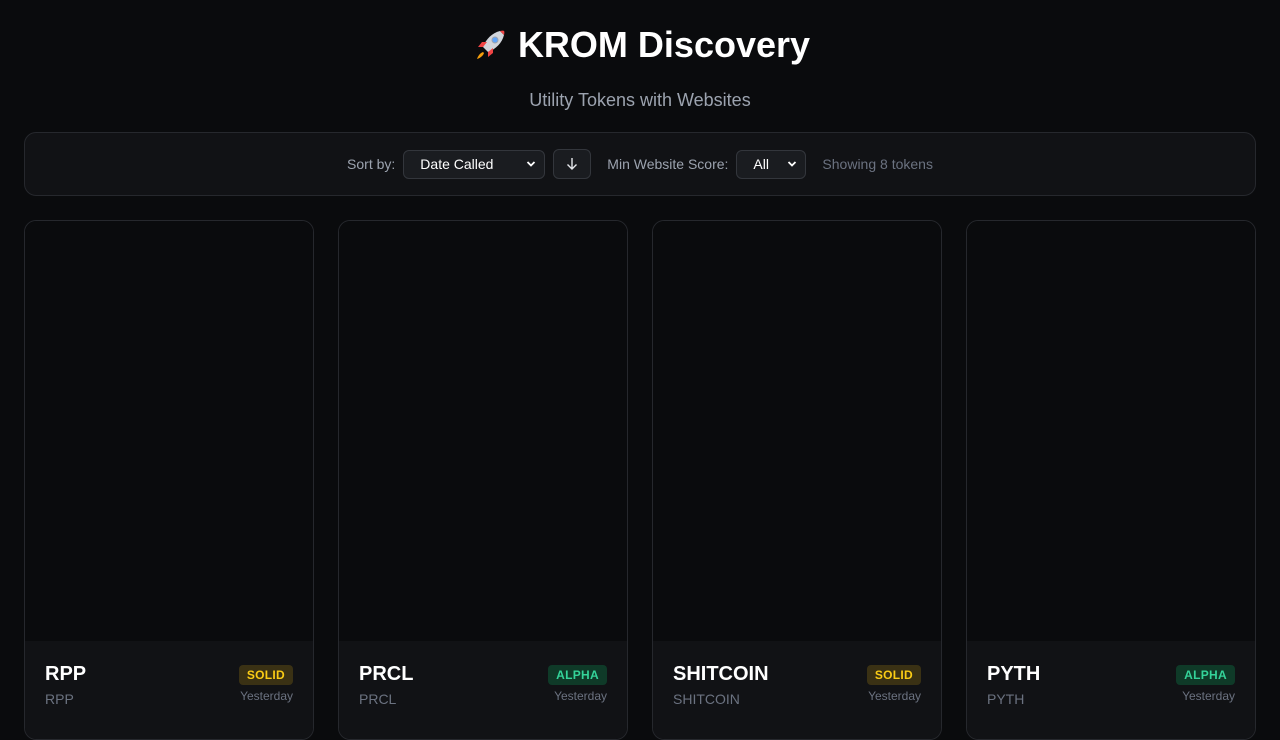  What do you see at coordinates (457, 164) in the screenshot?
I see `sort-select-value: Date Called` at bounding box center [457, 164].